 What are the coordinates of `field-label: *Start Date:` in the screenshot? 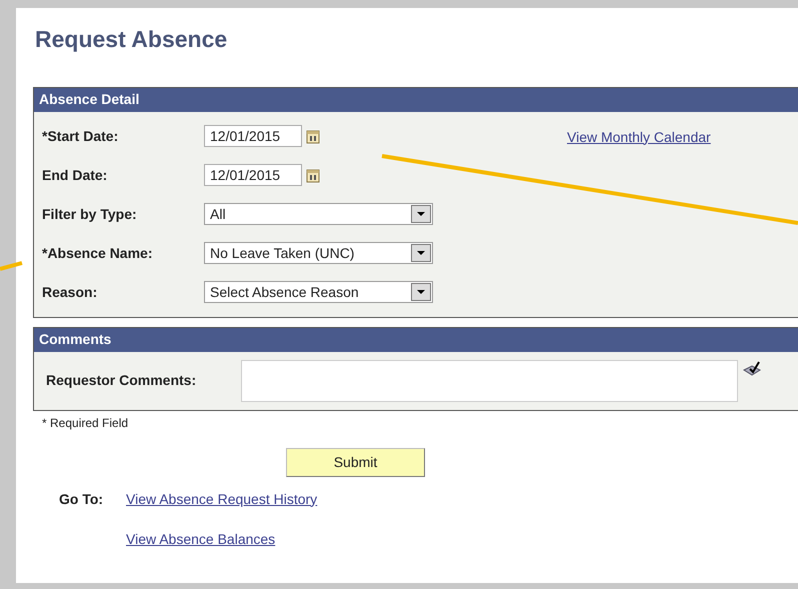 It's located at (80, 136).